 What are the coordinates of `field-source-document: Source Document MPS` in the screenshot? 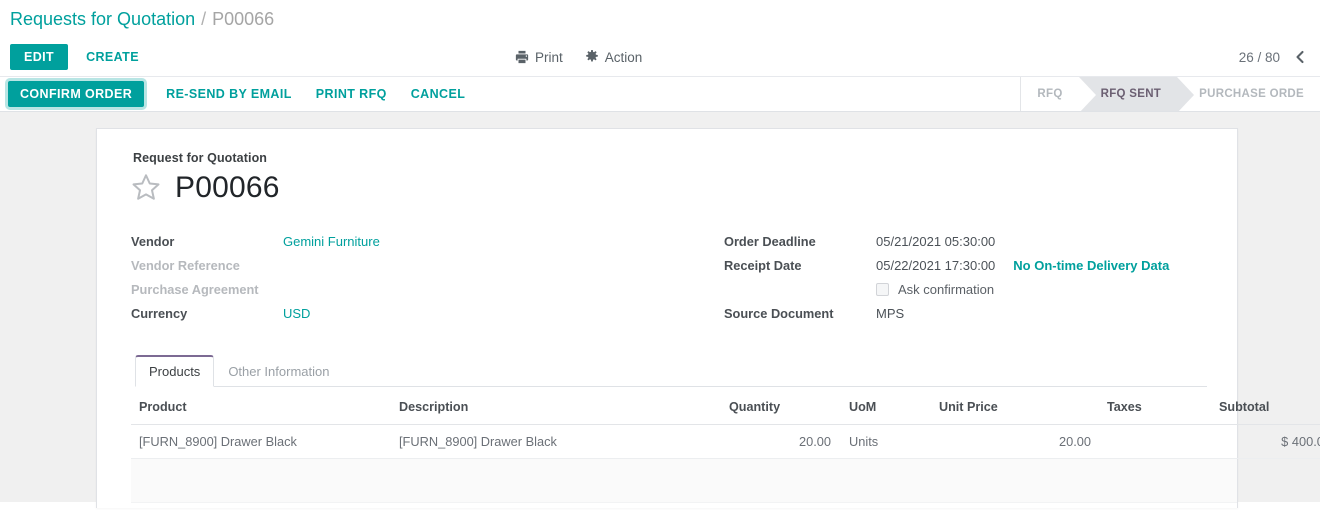 It's located at (965, 315).